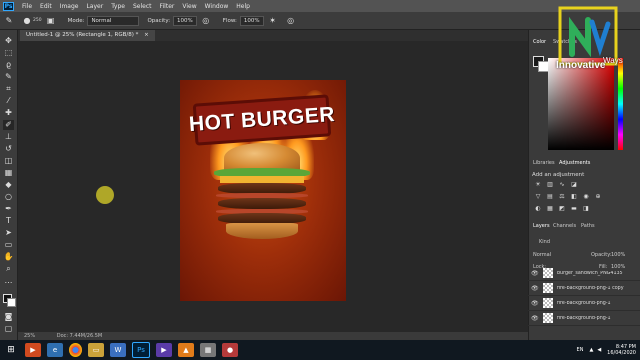  Describe the element at coordinates (574, 184) in the screenshot. I see `exposure-icon: ◪` at that location.